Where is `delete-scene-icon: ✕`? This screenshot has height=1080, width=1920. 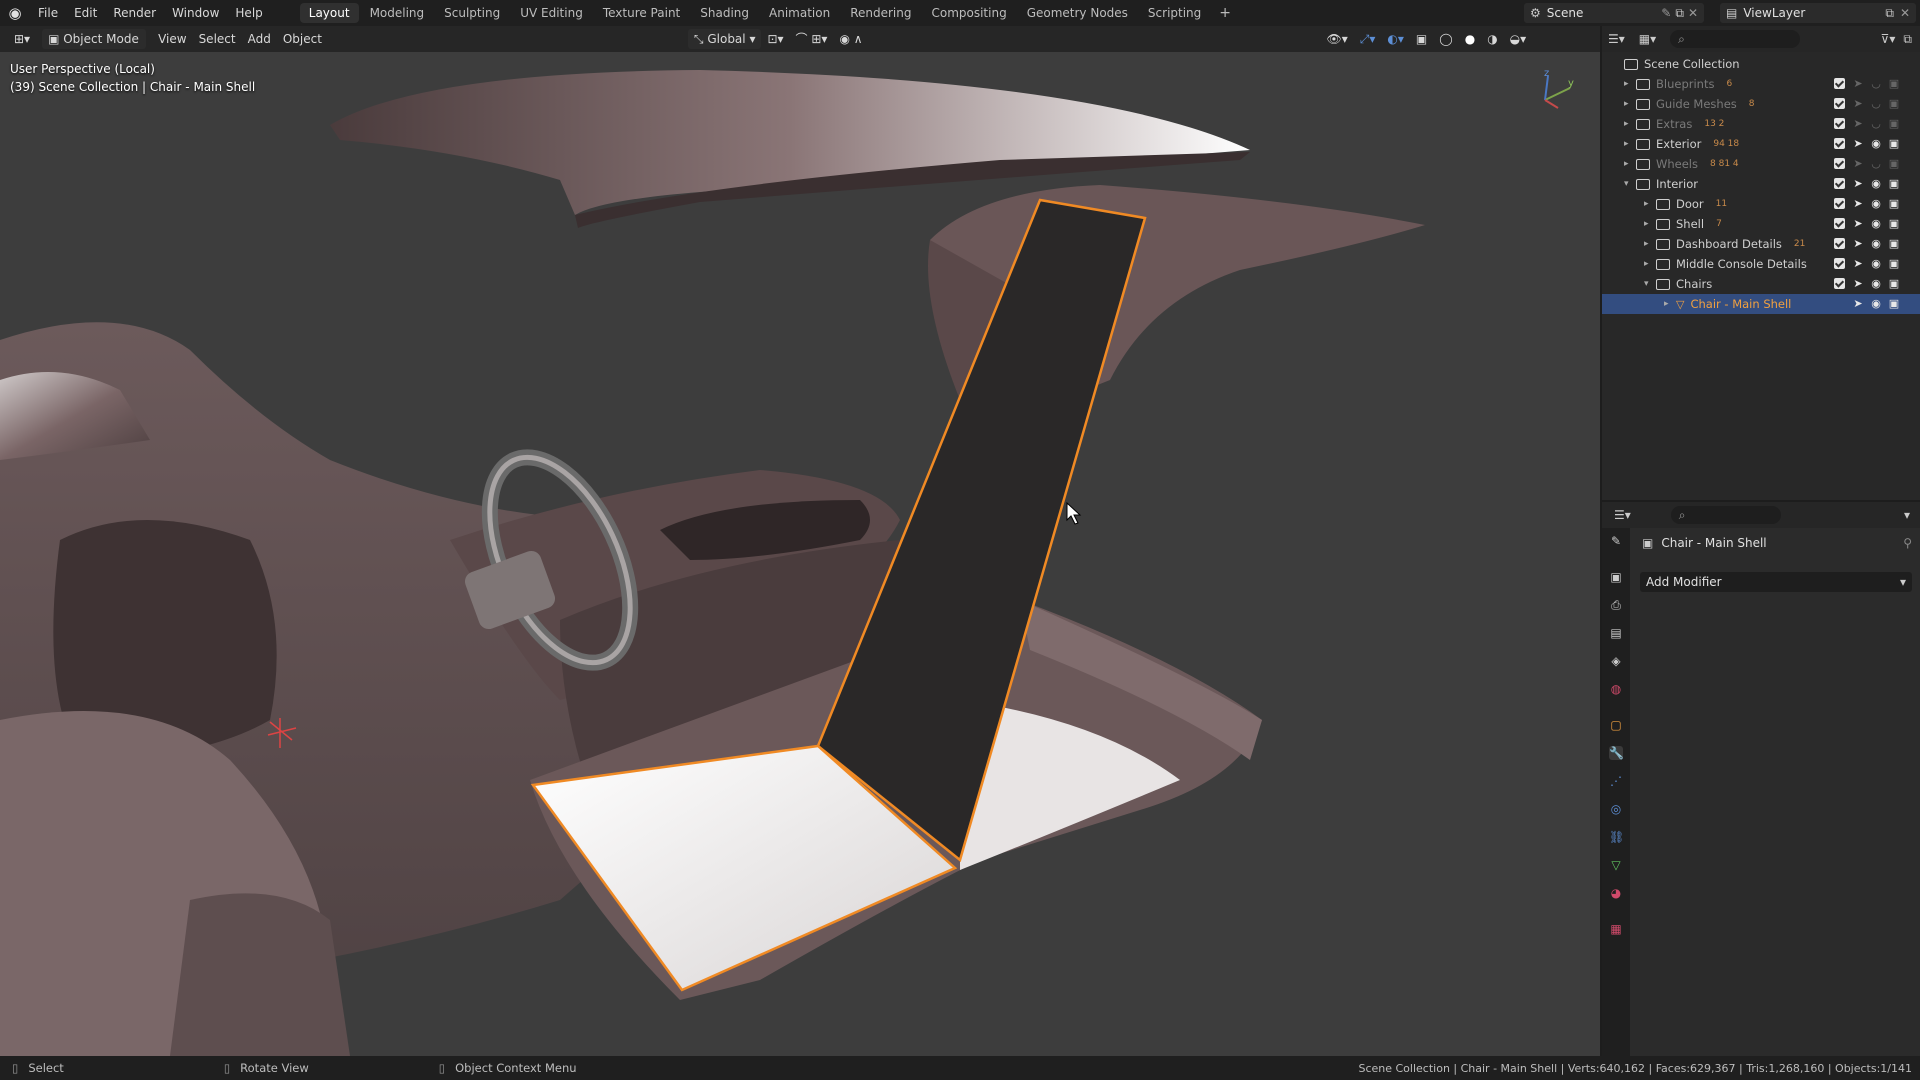
delete-scene-icon: ✕ is located at coordinates (1696, 13).